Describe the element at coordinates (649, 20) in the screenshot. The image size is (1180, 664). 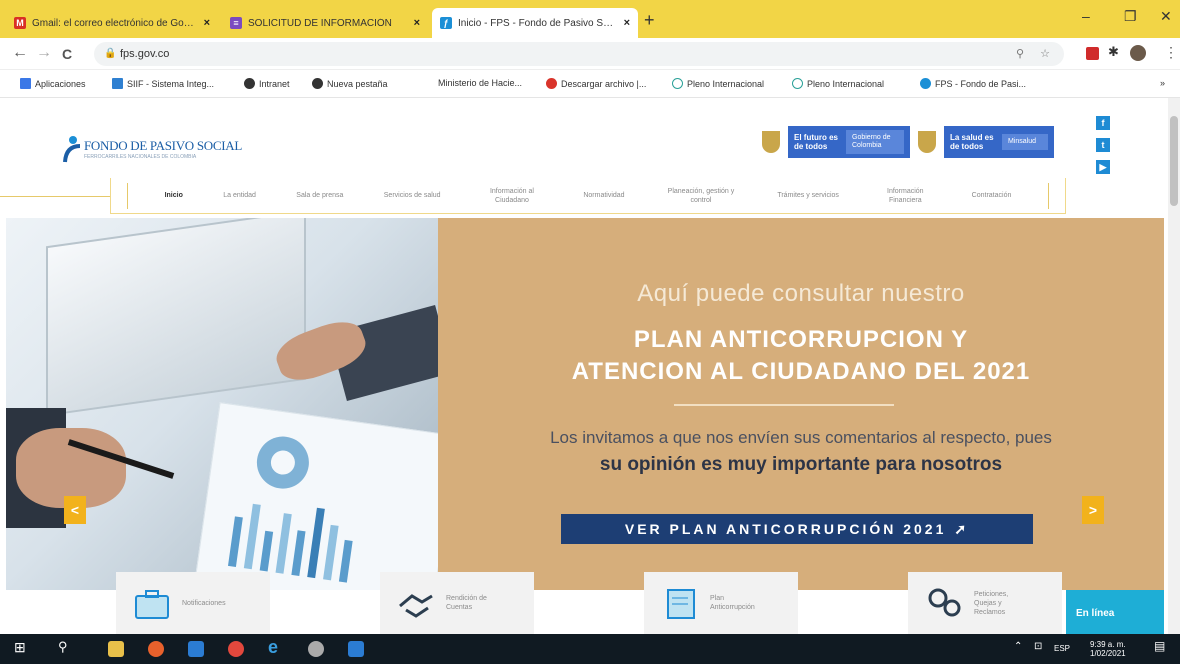
I see `new-tab-button: +` at that location.